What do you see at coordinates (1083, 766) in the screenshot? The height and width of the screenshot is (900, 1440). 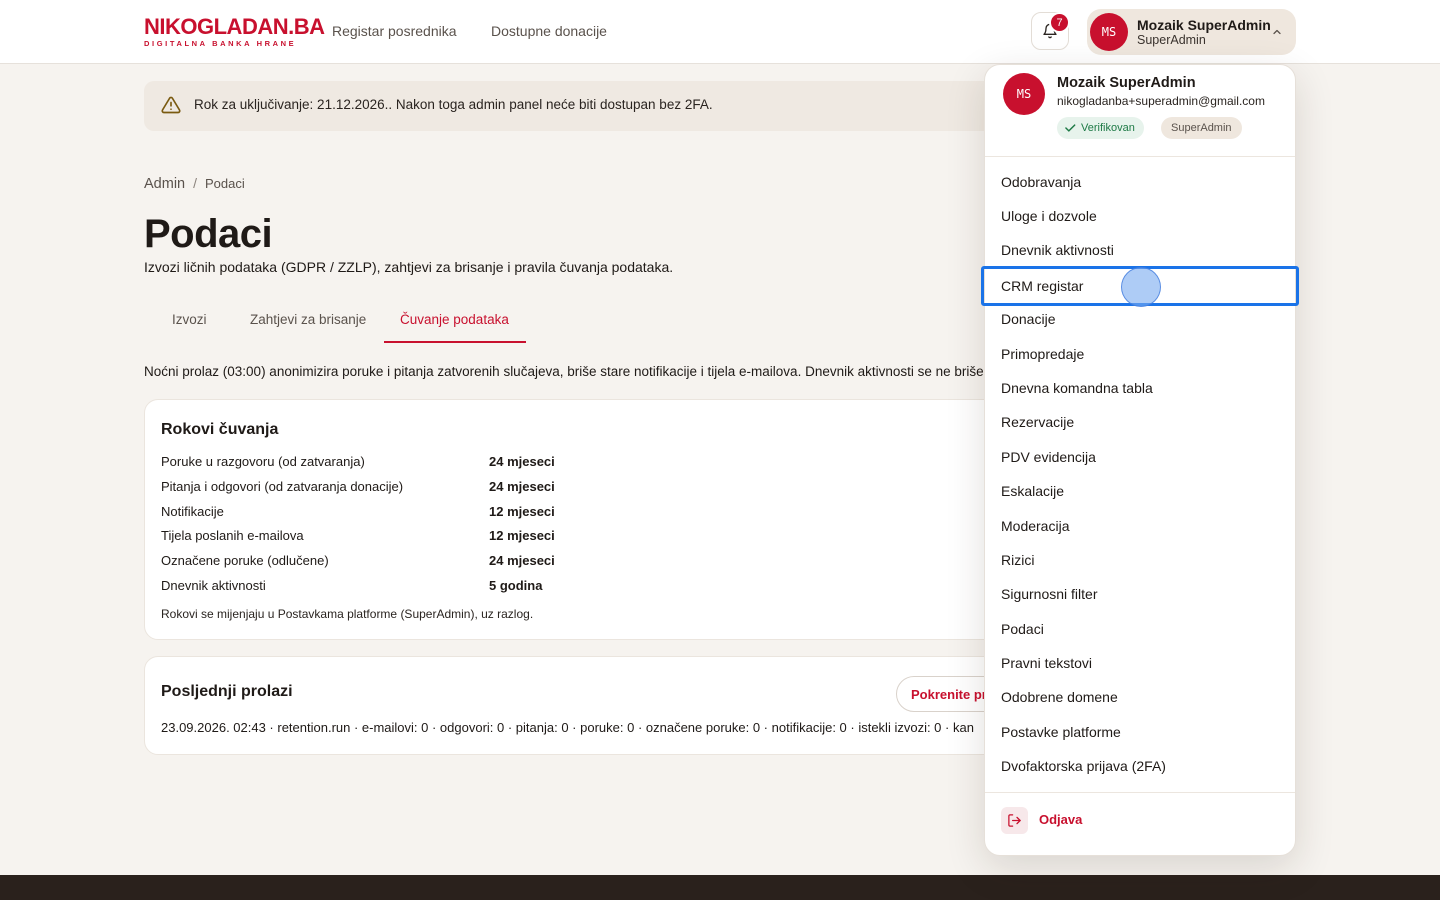 I see `menu-item-dvofaktorska-prijava: Dvofaktorska prijava (2FA)` at bounding box center [1083, 766].